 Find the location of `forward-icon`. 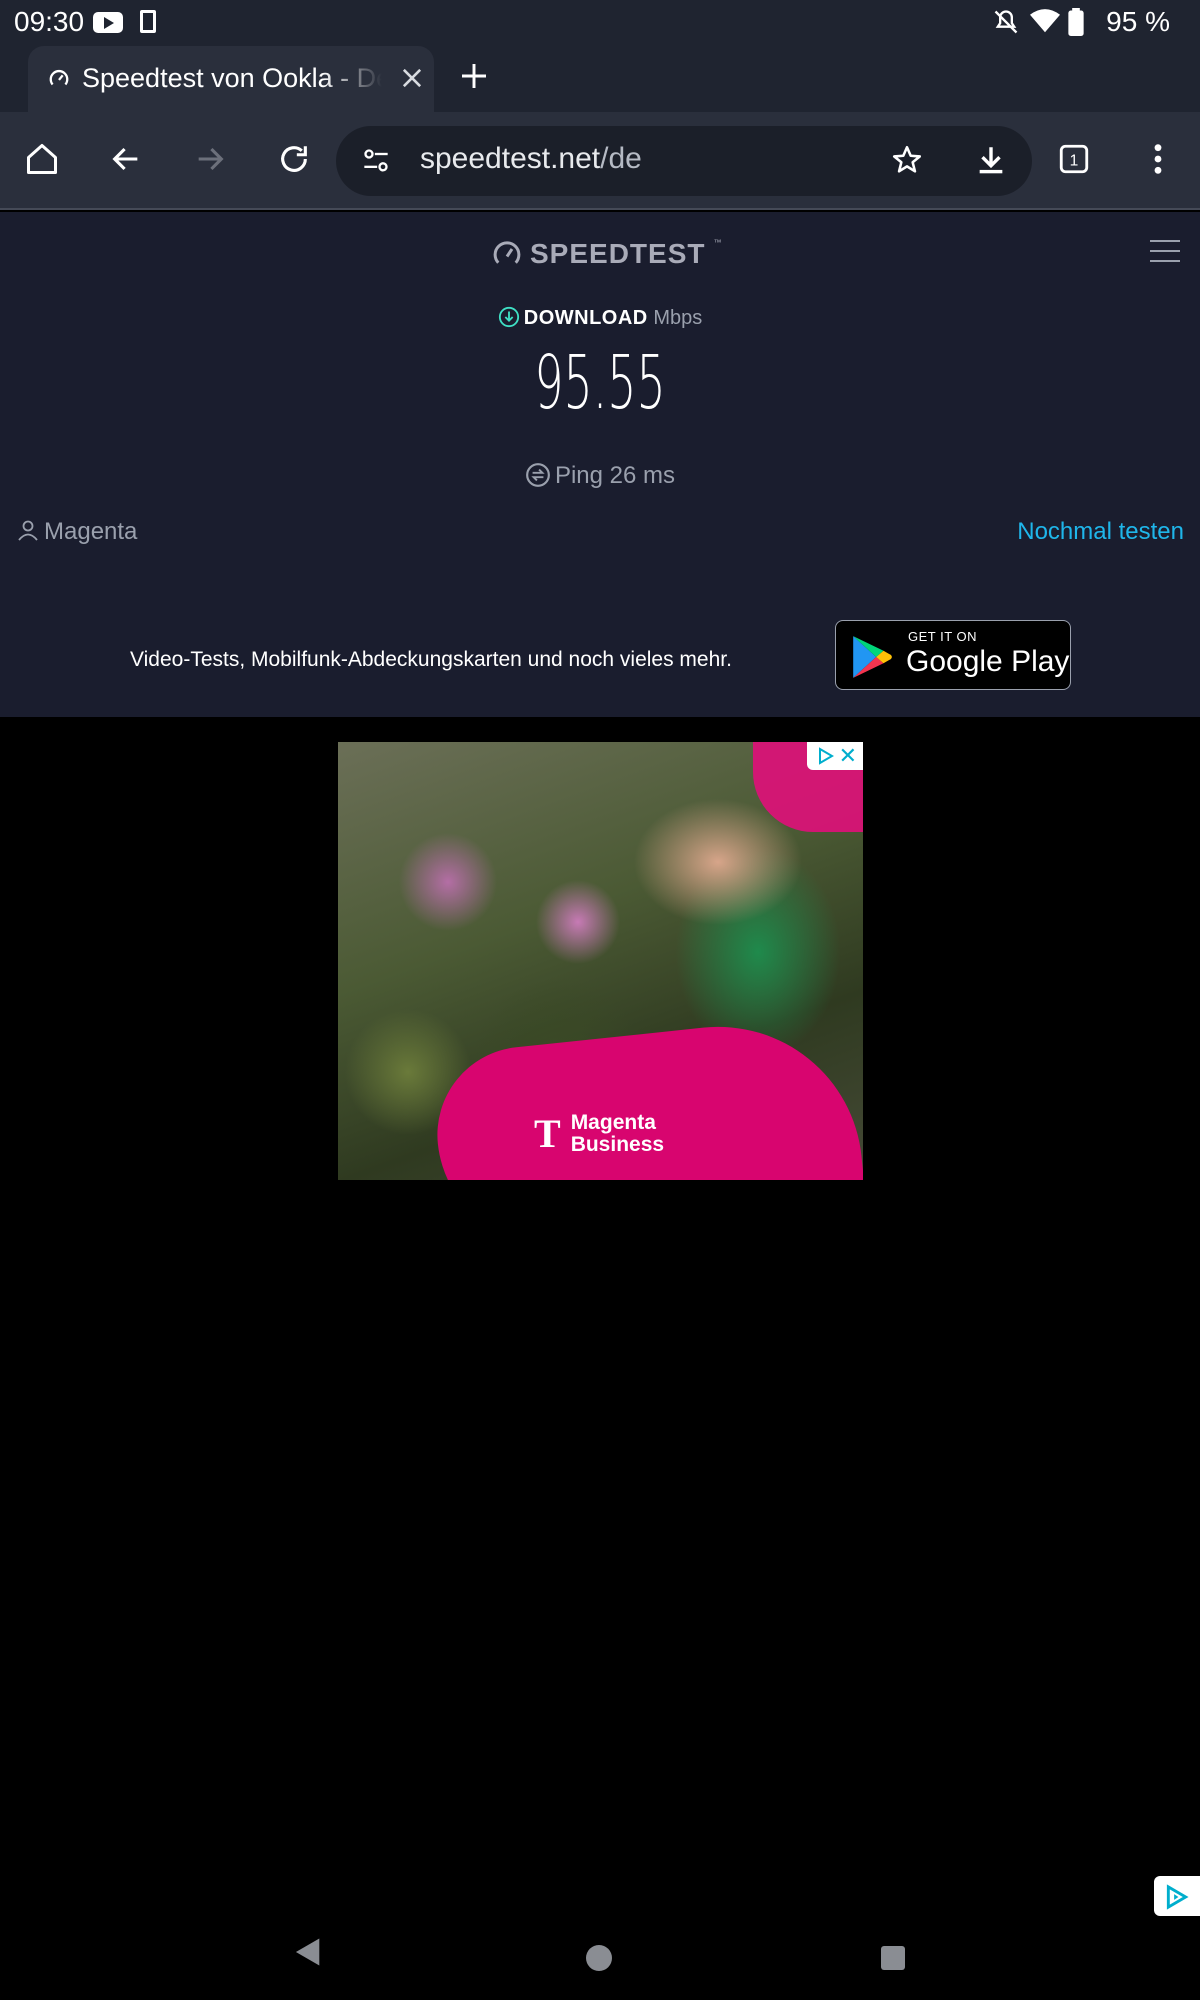

forward-icon is located at coordinates (211, 159).